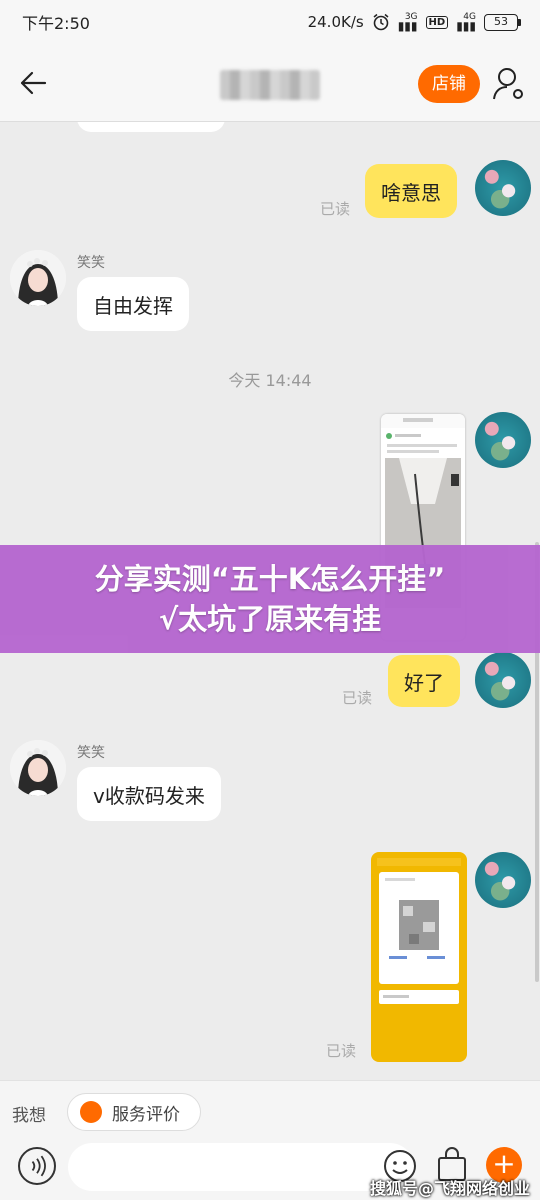 The image size is (540, 1200). Describe the element at coordinates (33, 83) in the screenshot. I see `back-arrow-icon` at that location.